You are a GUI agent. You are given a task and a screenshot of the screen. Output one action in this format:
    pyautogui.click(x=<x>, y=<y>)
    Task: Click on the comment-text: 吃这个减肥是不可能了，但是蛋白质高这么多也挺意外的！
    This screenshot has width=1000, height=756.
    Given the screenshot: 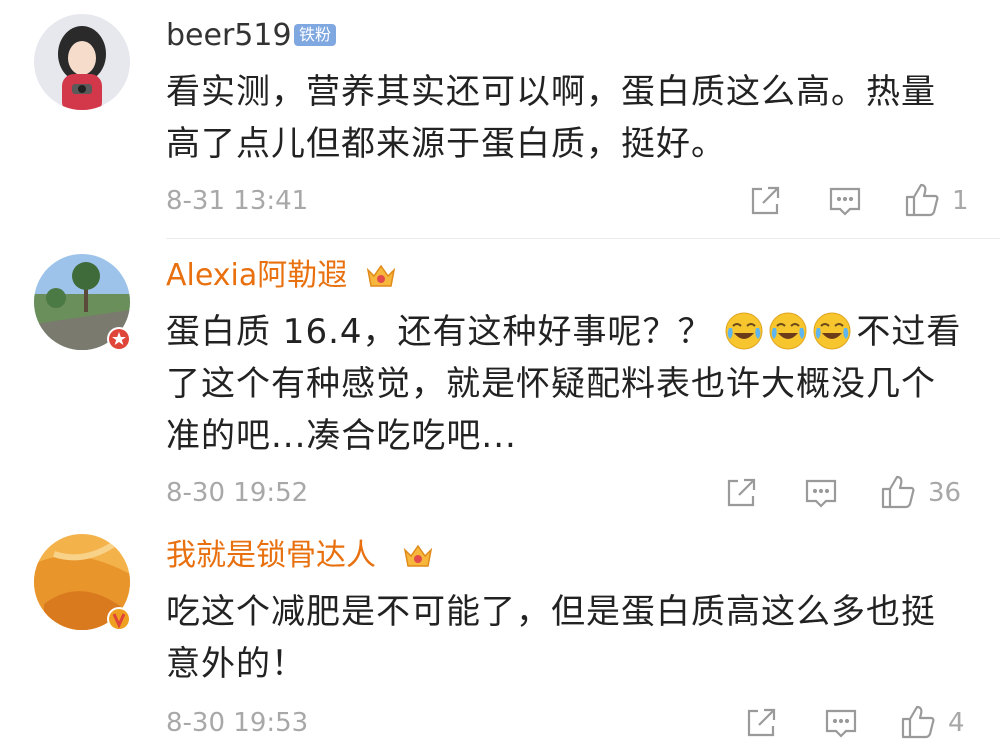 What is the action you would take?
    pyautogui.click(x=551, y=638)
    